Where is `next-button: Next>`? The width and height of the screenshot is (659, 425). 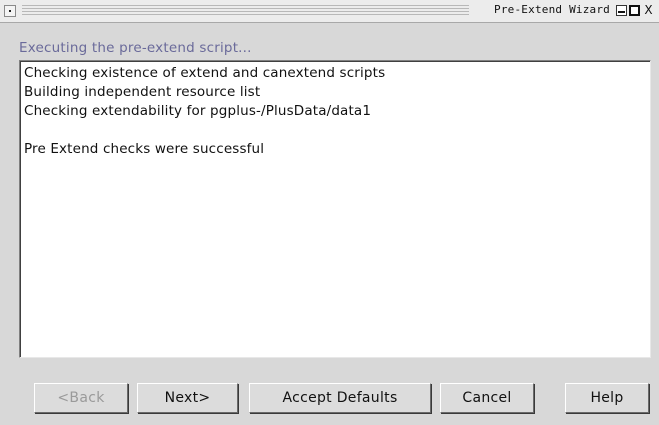
next-button: Next> is located at coordinates (187, 398).